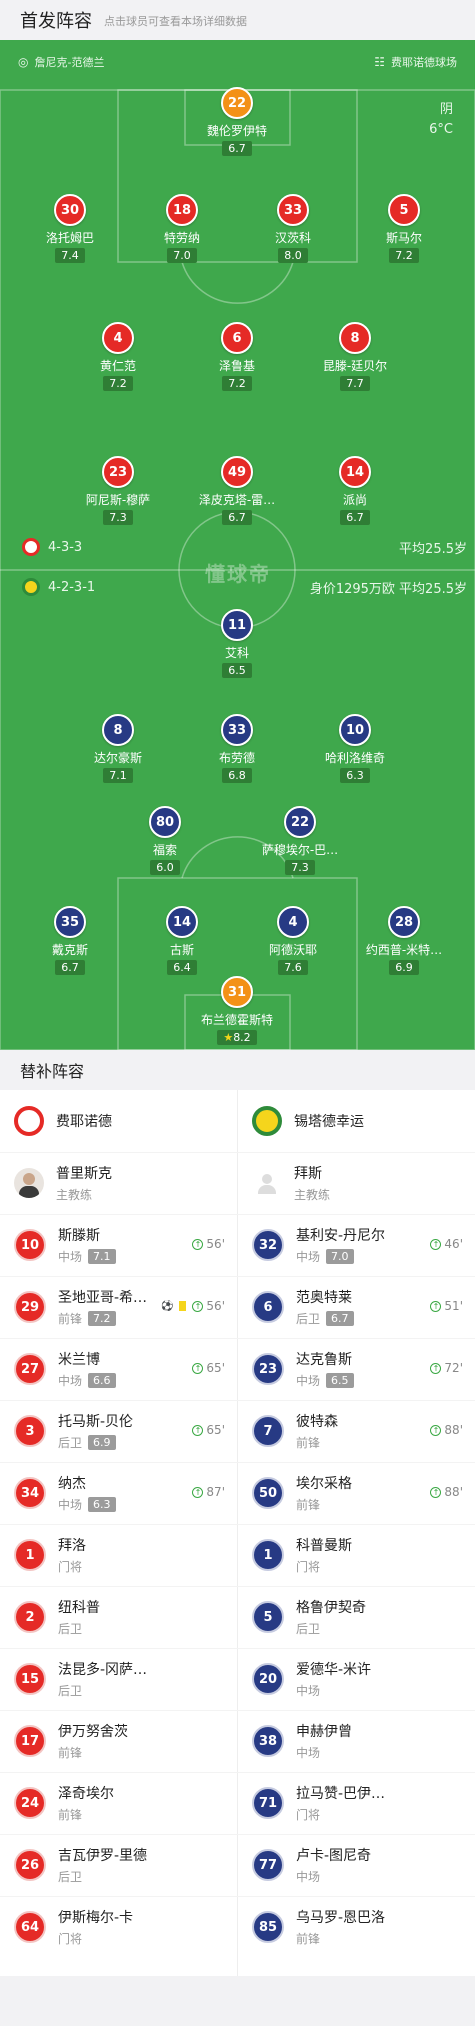 The image size is (475, 2026). What do you see at coordinates (118, 1927) in the screenshot?
I see `home-sub-row: 64 伊斯梅尔-卡 门将` at bounding box center [118, 1927].